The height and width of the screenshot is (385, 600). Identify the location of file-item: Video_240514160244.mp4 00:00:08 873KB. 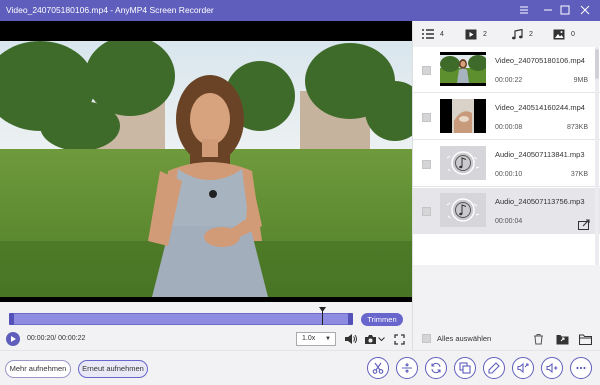
(506, 117).